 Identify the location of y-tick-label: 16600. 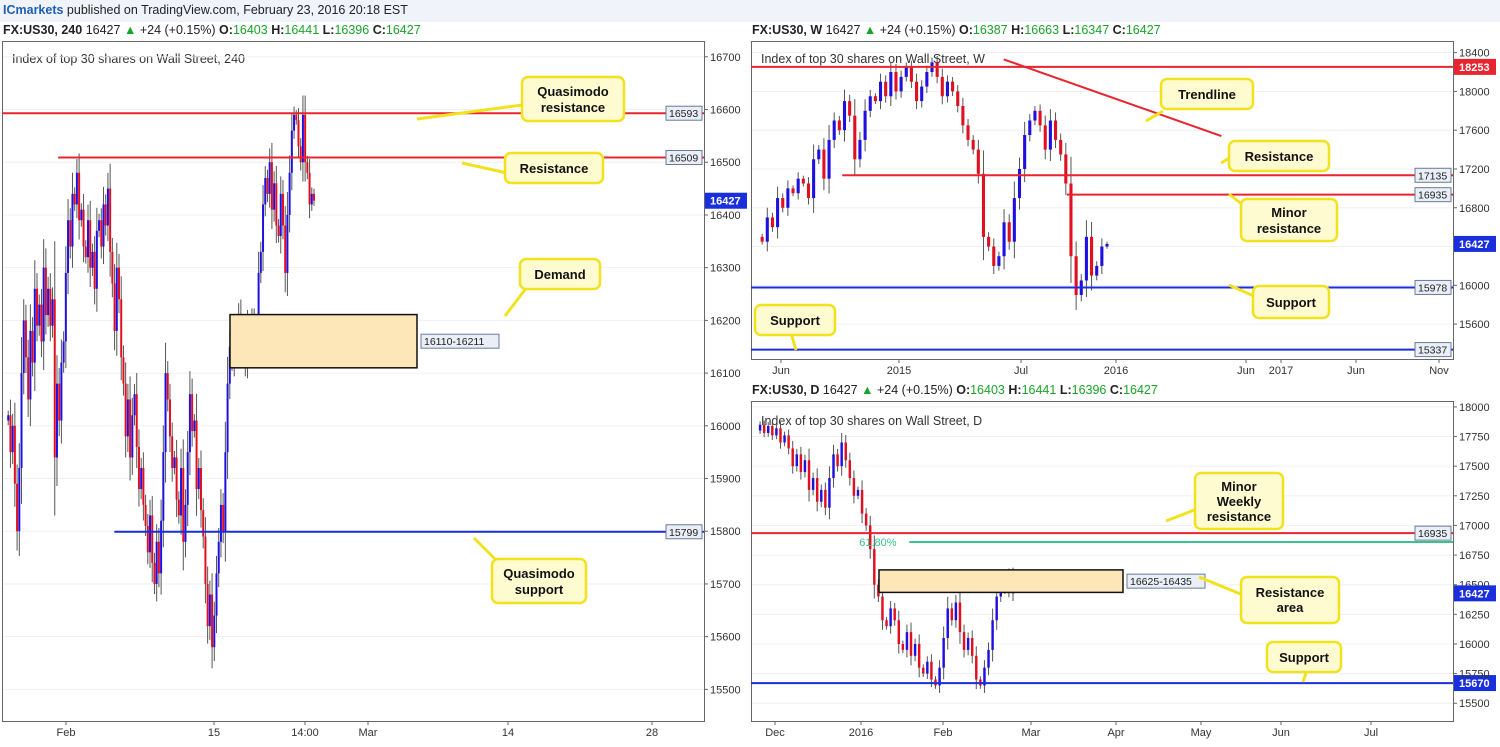
(725, 111).